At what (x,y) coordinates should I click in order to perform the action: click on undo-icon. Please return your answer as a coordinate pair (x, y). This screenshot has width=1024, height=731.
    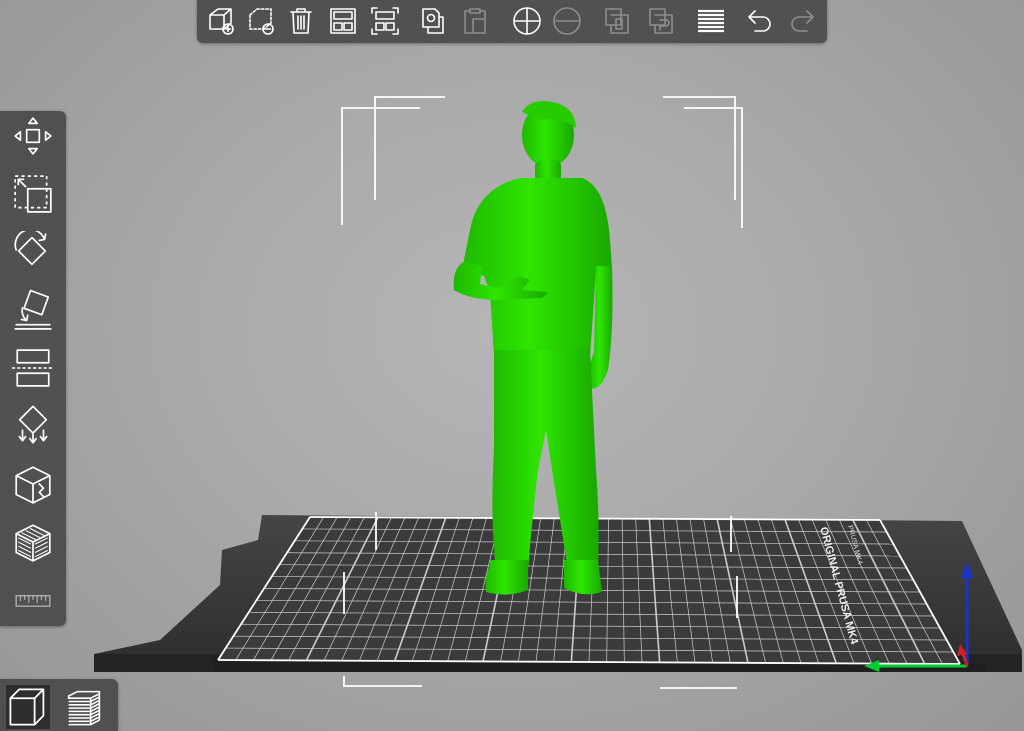
    Looking at the image, I should click on (759, 21).